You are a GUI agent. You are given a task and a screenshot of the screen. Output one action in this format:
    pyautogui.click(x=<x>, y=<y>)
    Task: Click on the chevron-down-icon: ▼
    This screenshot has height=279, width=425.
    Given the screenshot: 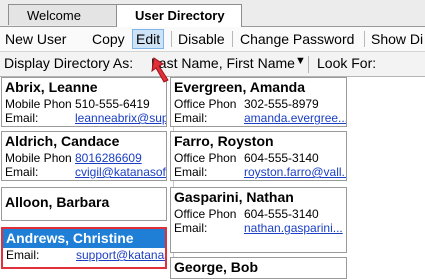 What is the action you would take?
    pyautogui.click(x=300, y=61)
    